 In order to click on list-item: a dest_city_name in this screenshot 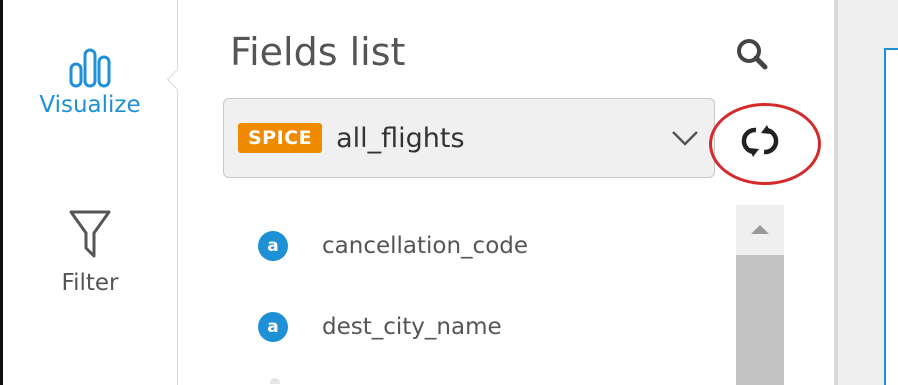, I will do `click(380, 327)`.